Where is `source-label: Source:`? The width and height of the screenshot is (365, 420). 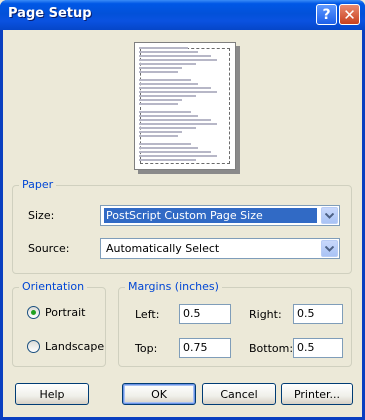
source-label: Source: is located at coordinates (49, 248).